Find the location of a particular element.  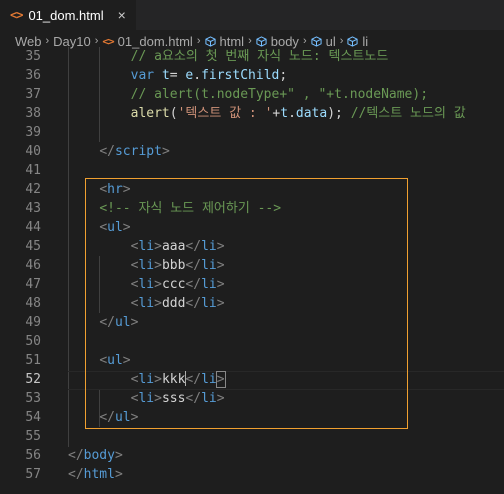

line-number: 44 is located at coordinates (33, 227).